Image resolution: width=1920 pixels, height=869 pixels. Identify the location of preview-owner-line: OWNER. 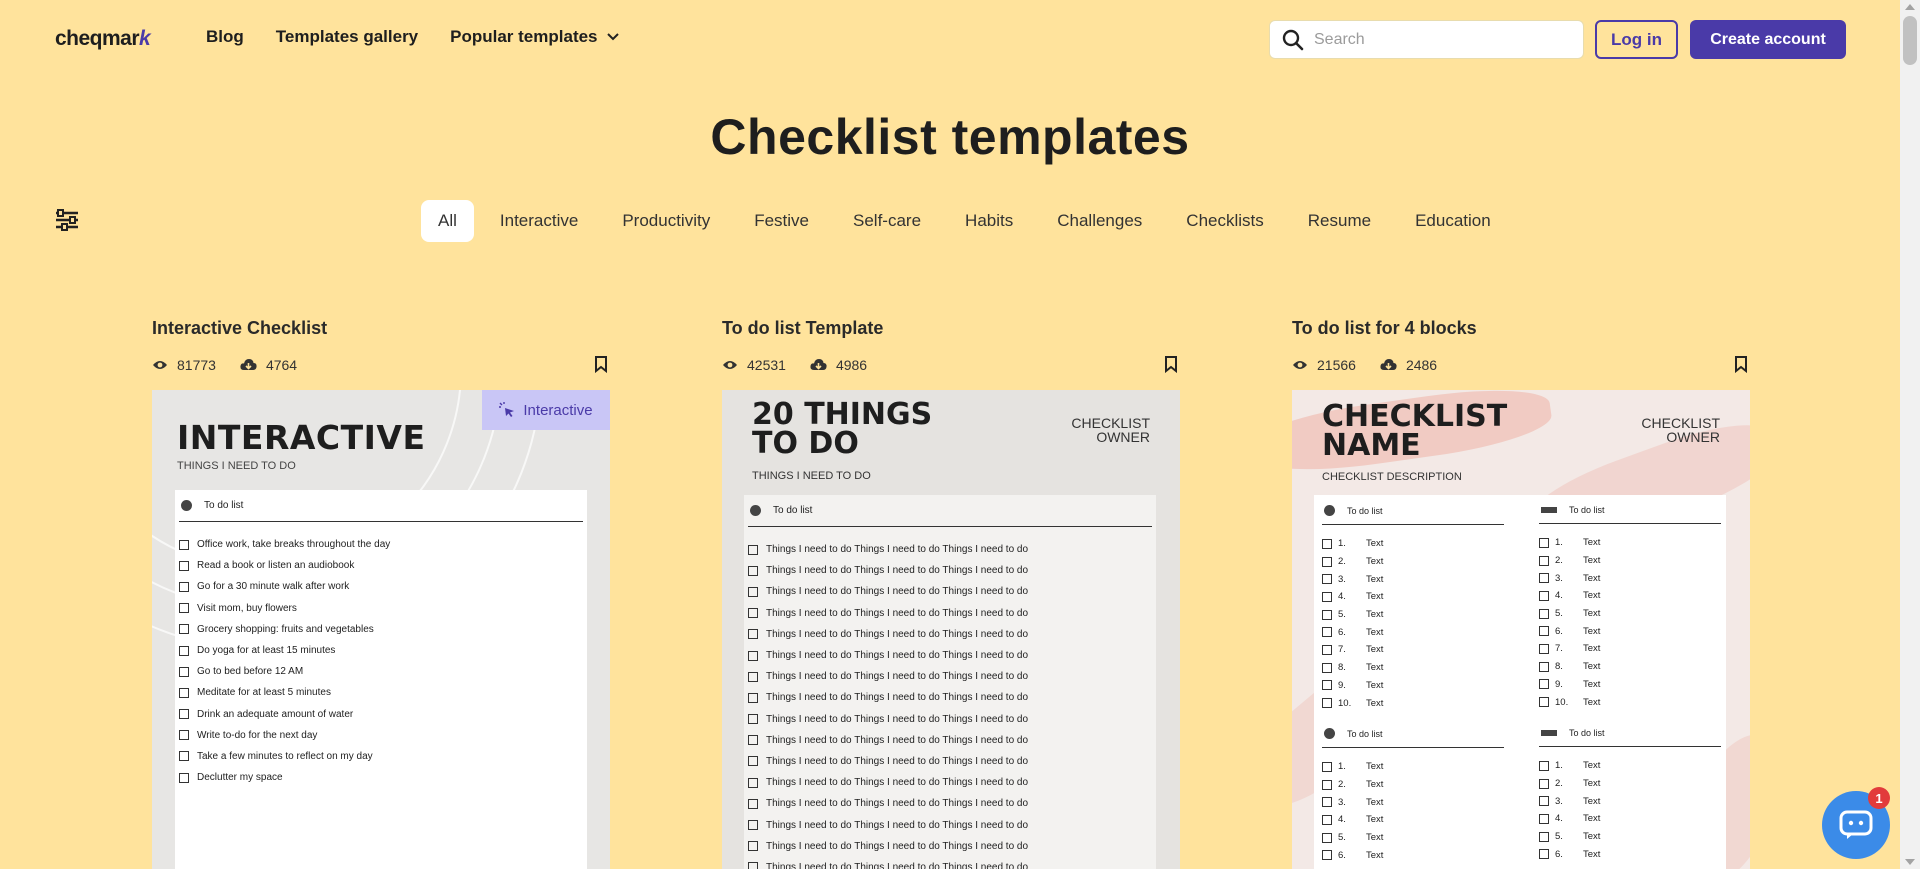
(1123, 437).